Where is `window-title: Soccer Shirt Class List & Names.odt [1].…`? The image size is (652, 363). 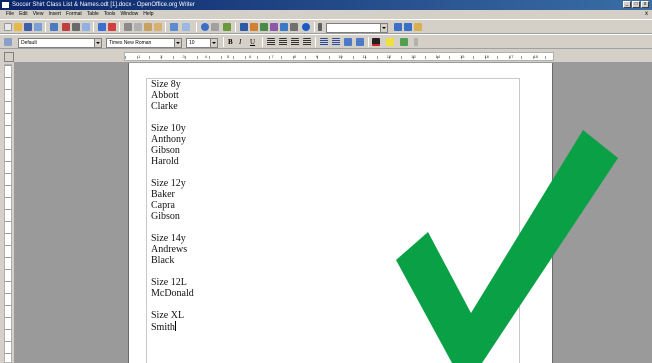 window-title: Soccer Shirt Class List & Names.odt [1].… is located at coordinates (103, 5).